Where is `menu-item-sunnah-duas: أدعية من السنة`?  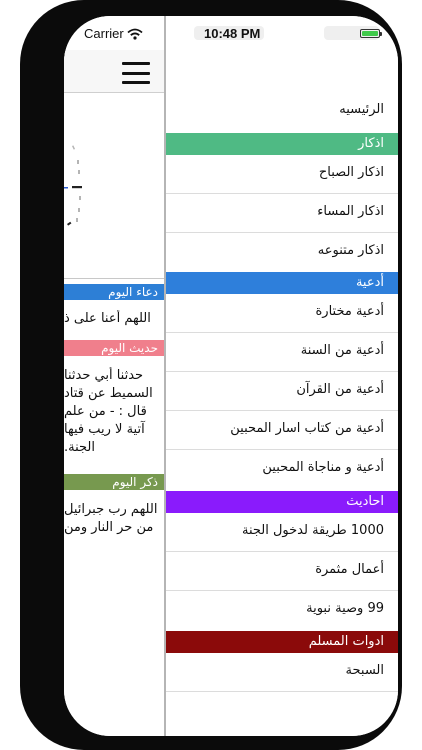
menu-item-sunnah-duas: أدعية من السنة is located at coordinates (282, 352).